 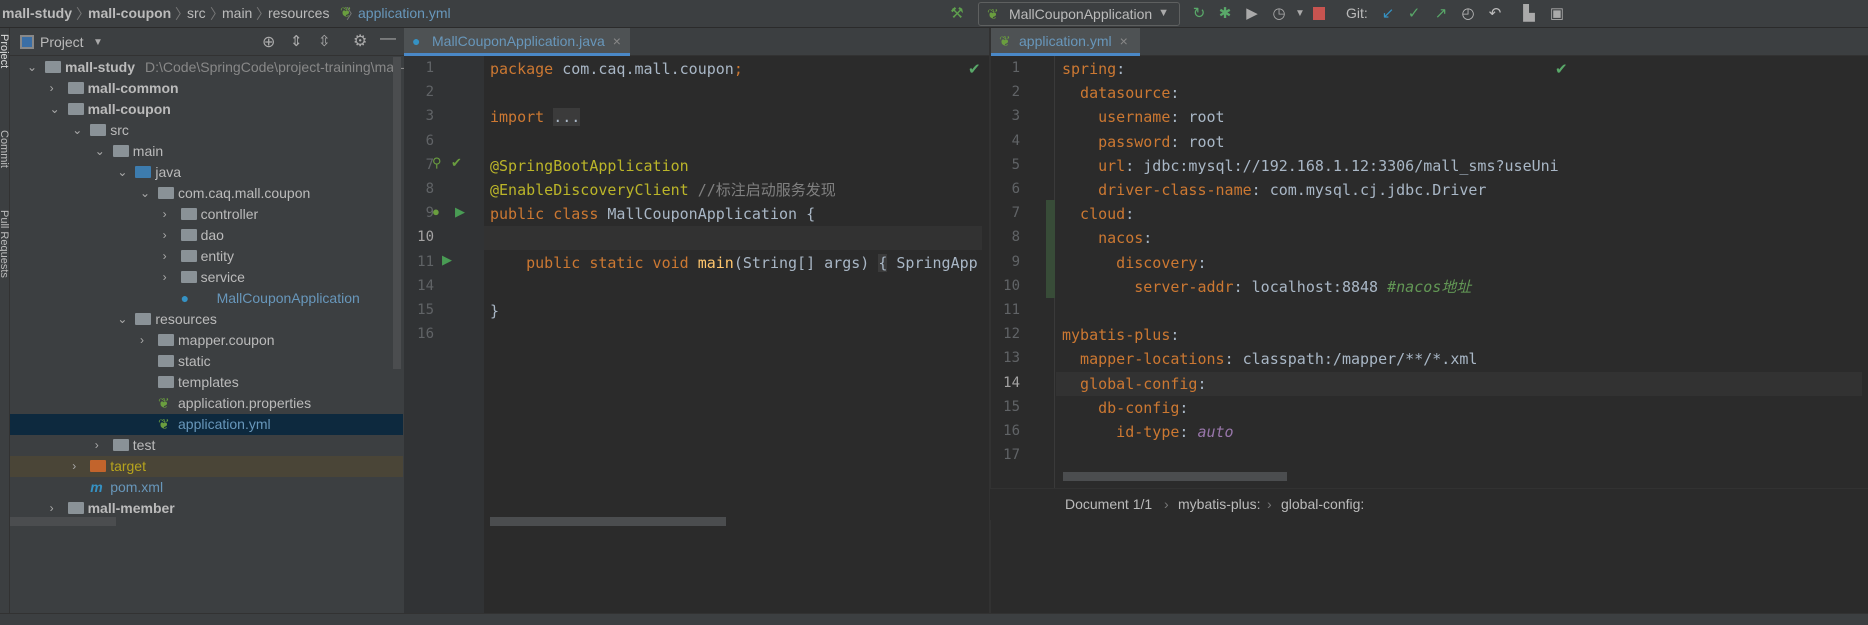 What do you see at coordinates (436, 211) in the screenshot?
I see `spring-boot-icon: ●` at bounding box center [436, 211].